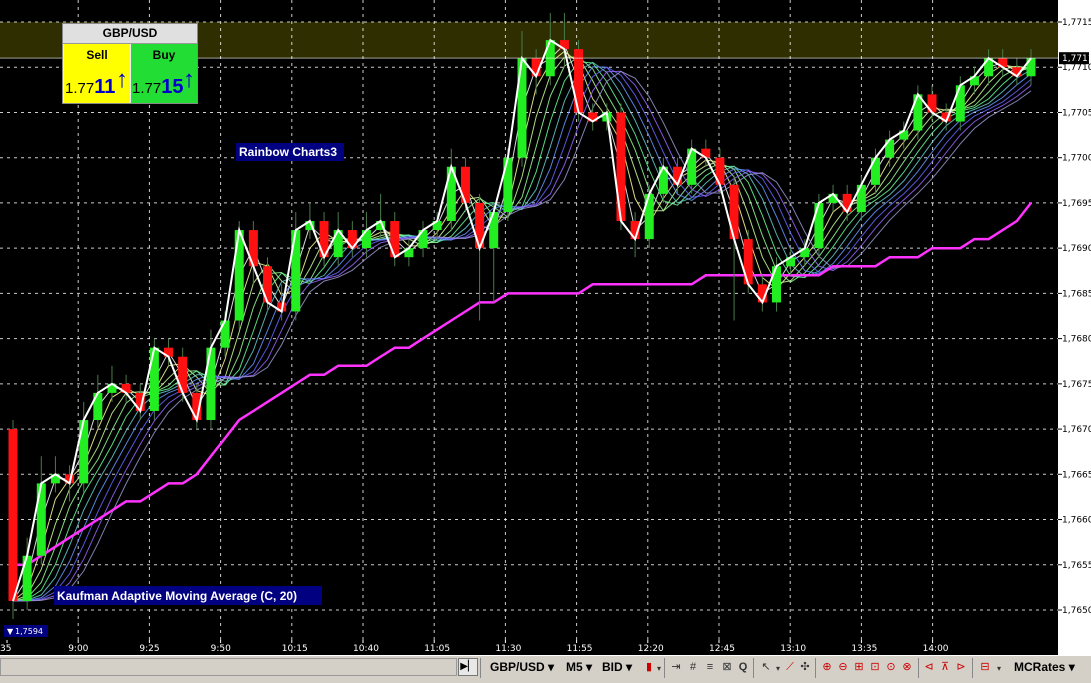 This screenshot has height=683, width=1091. Describe the element at coordinates (1076, 204) in the screenshot. I see `y-tick-label: 1,7695` at that location.